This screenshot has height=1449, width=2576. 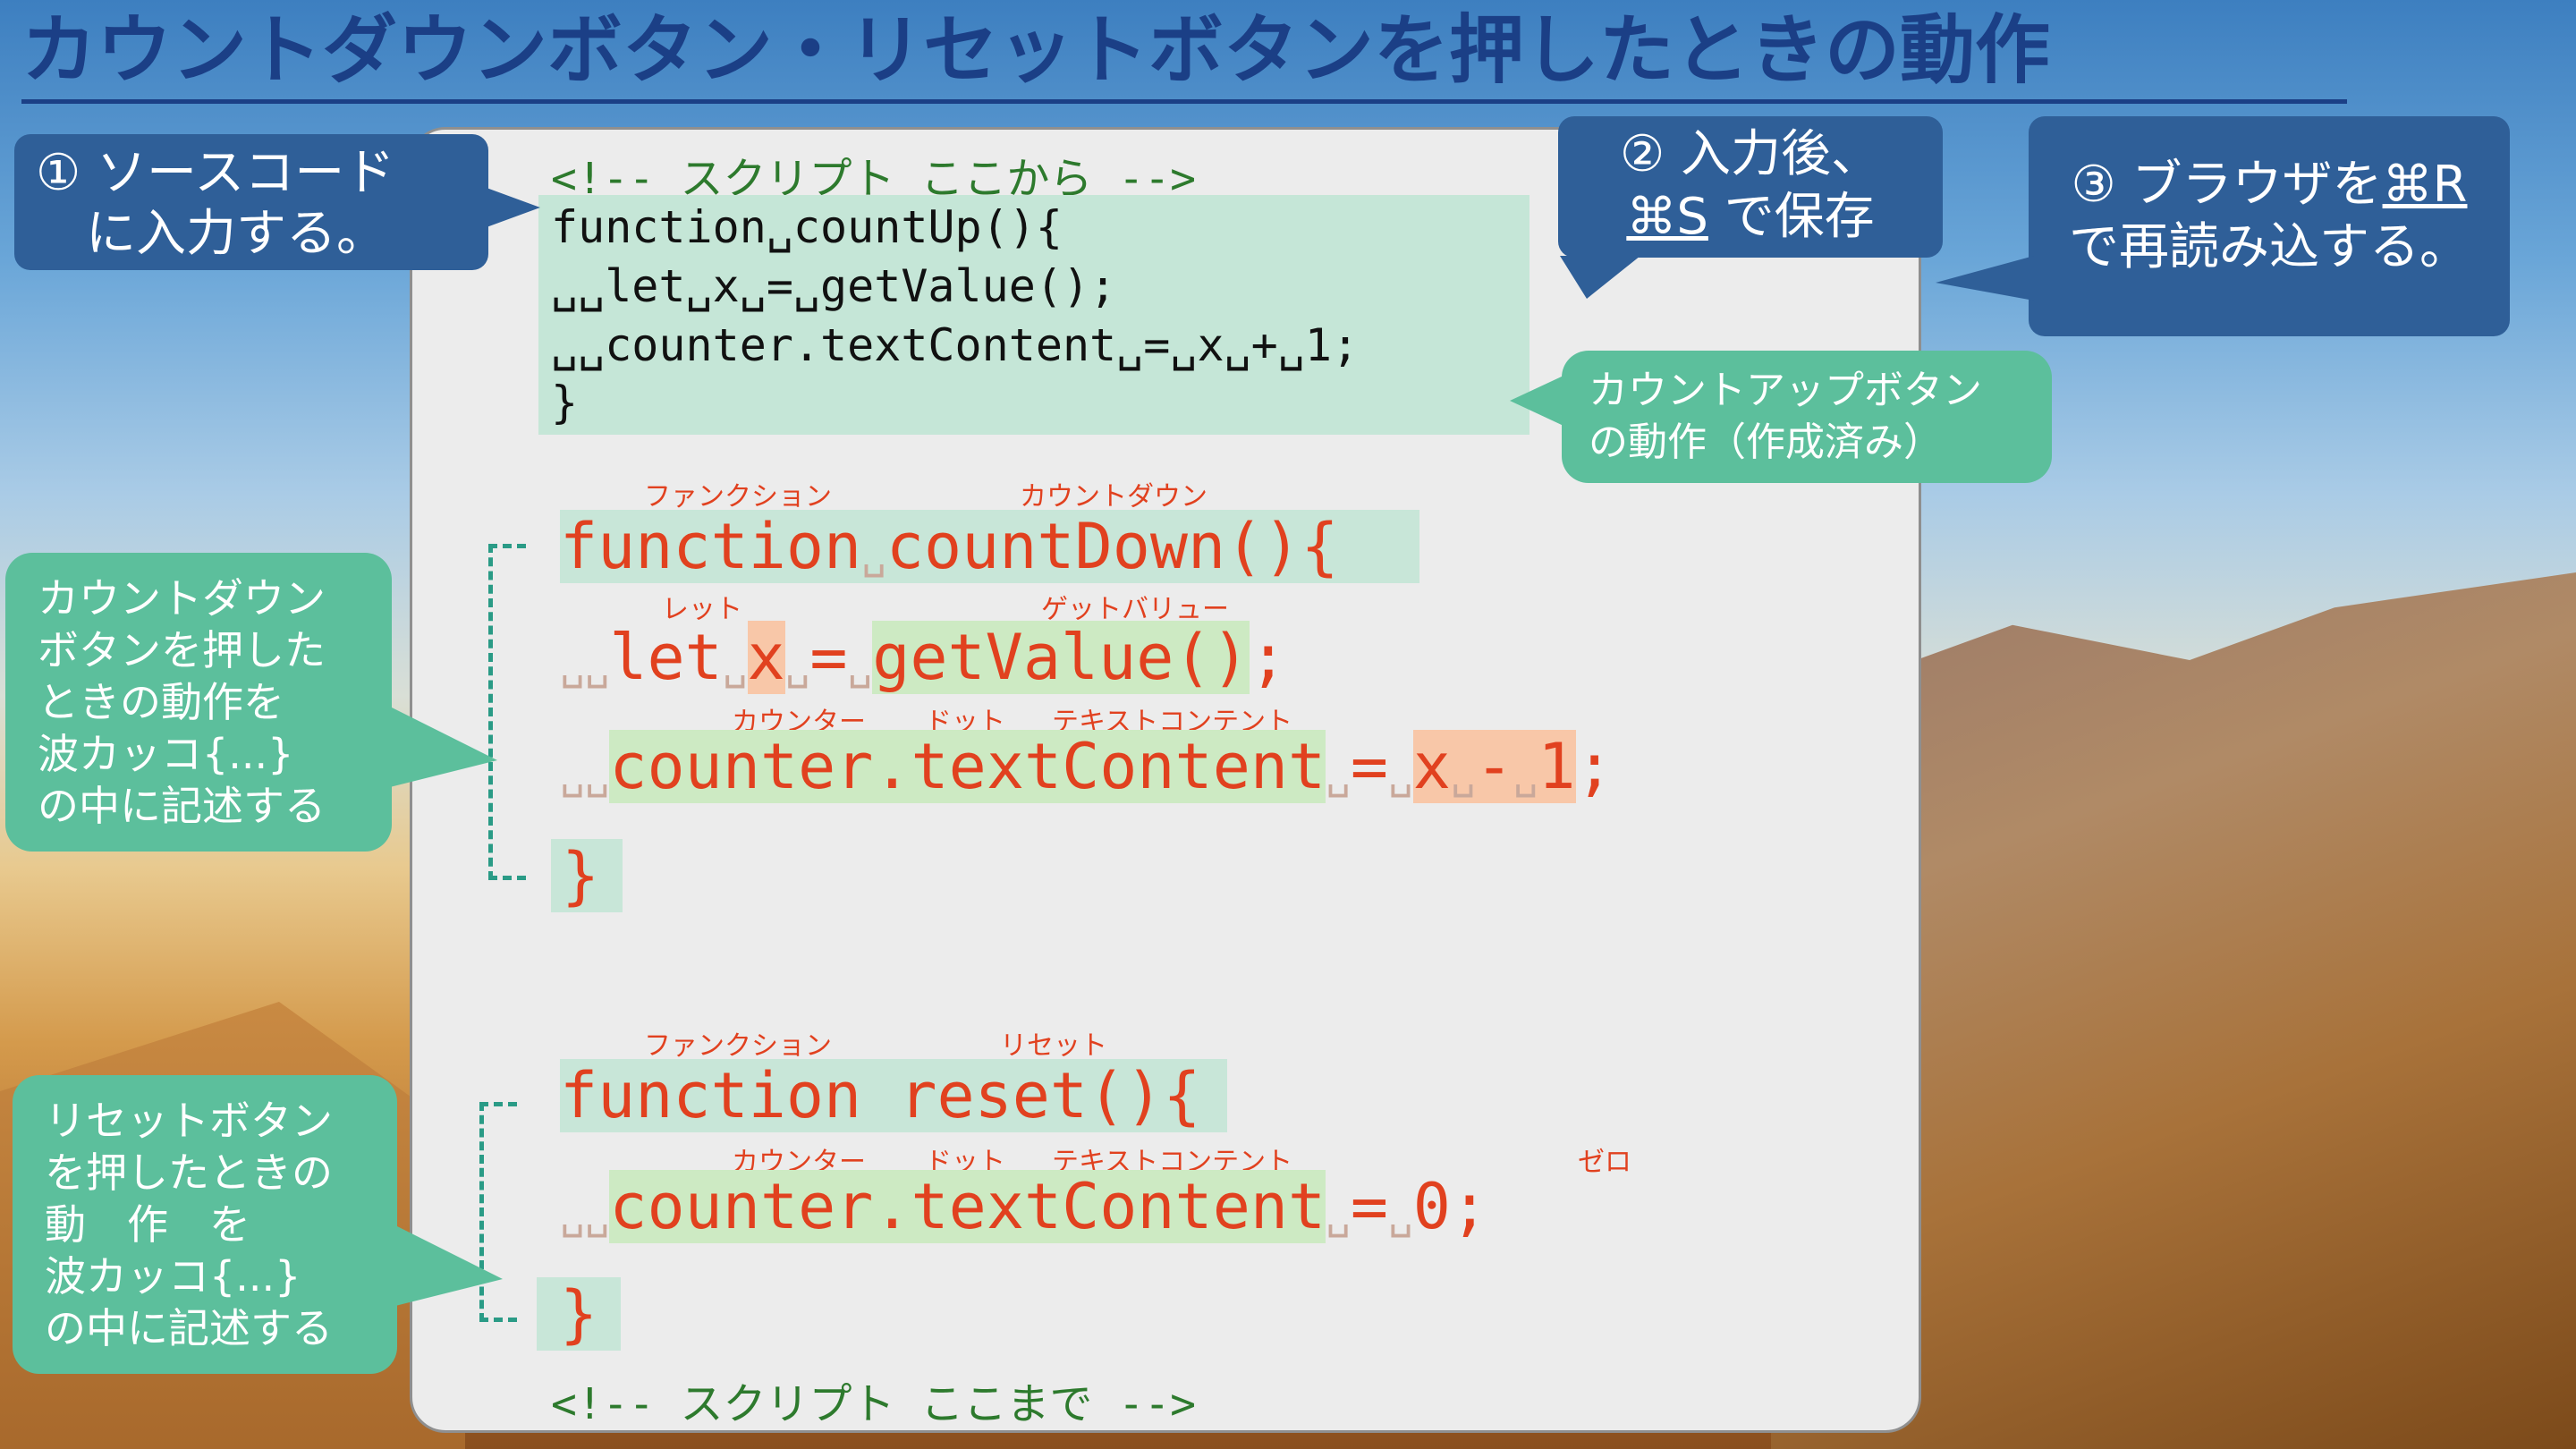 What do you see at coordinates (1791, 217) in the screenshot?
I see `step2-rest: で保存` at bounding box center [1791, 217].